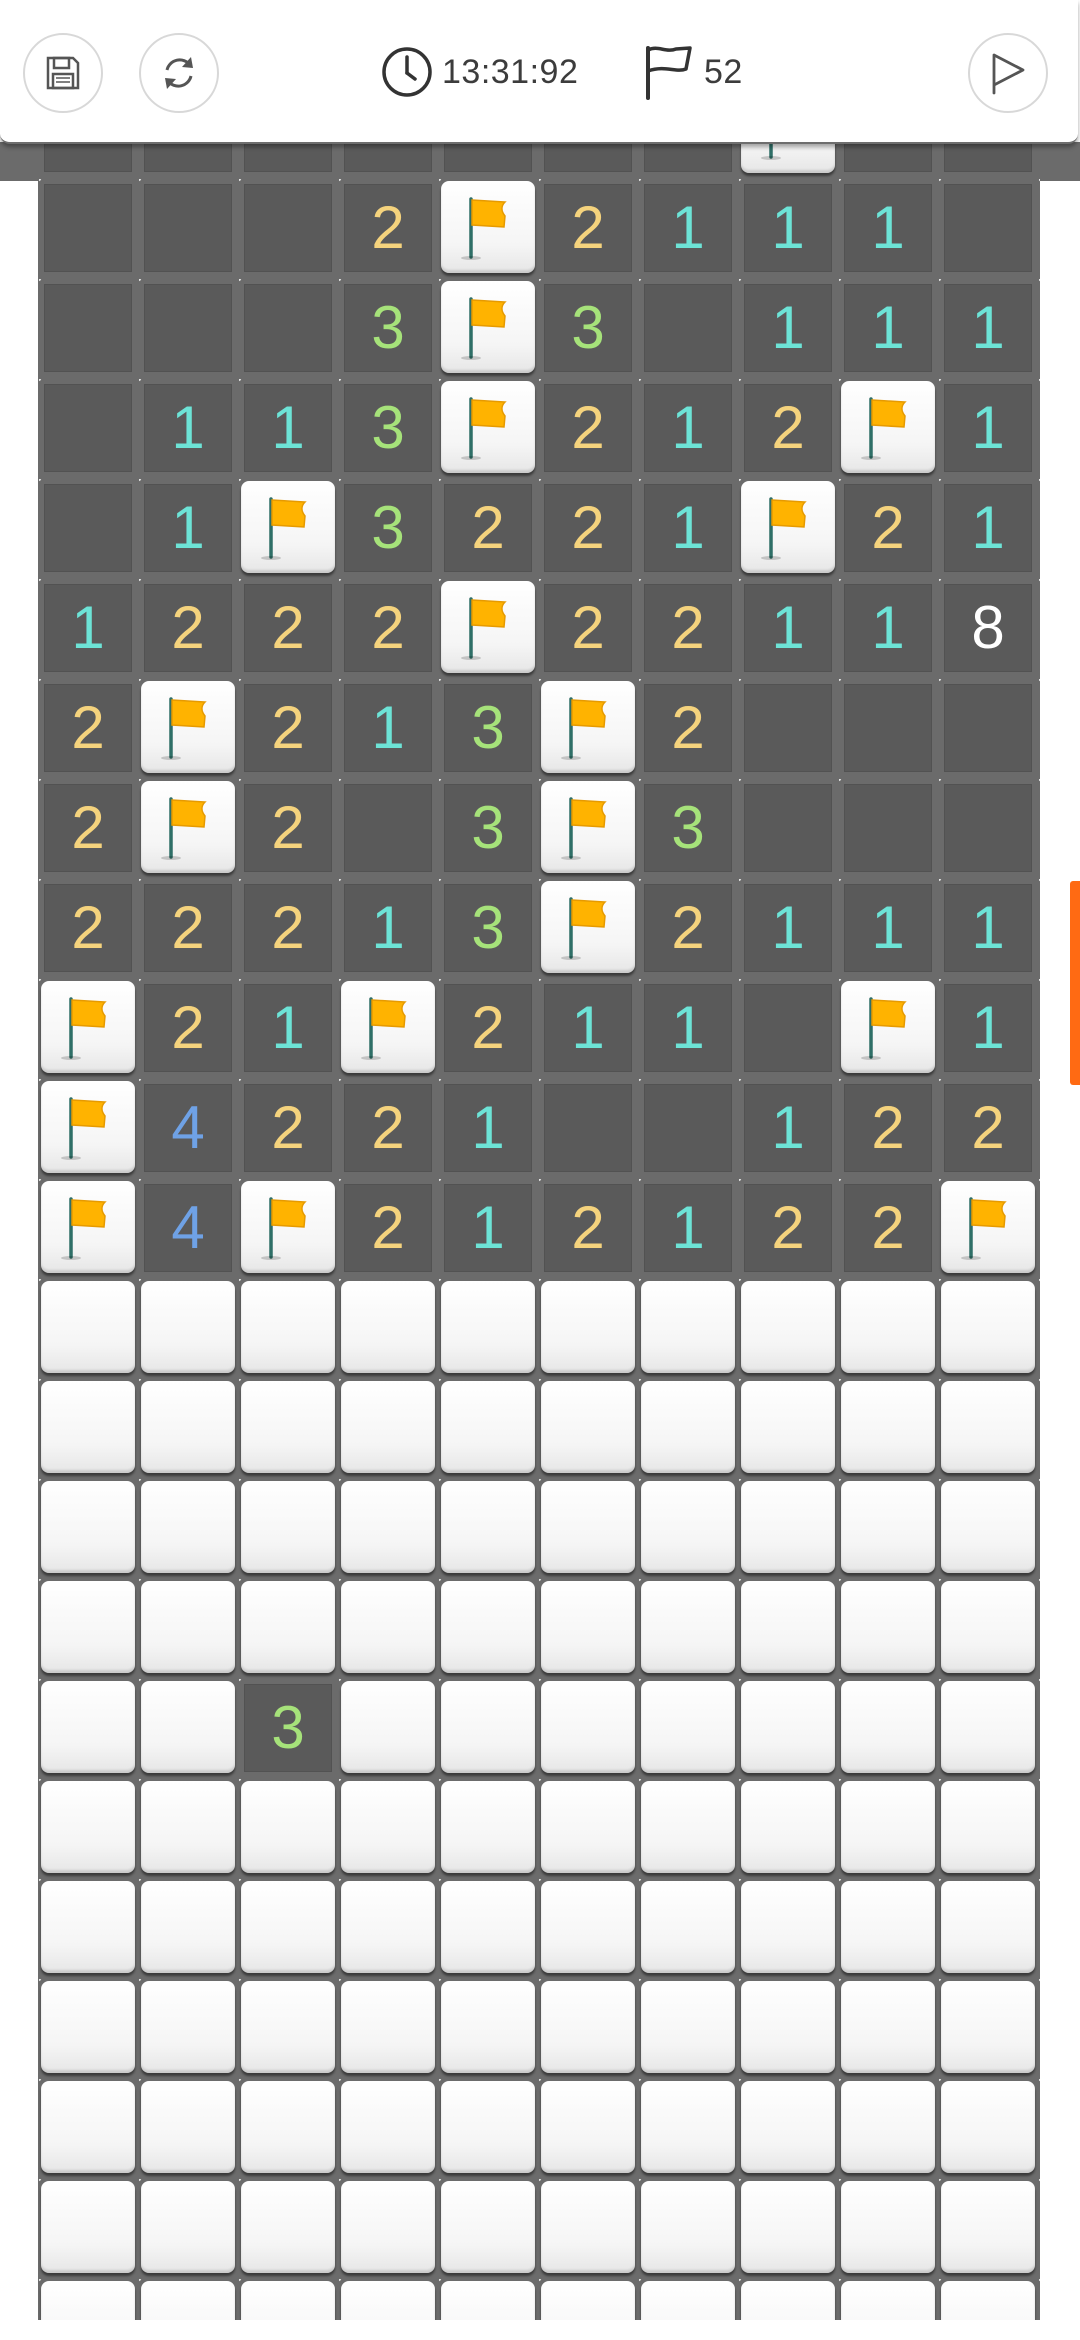 Image resolution: width=1080 pixels, height=2340 pixels. What do you see at coordinates (188, 1128) in the screenshot?
I see `number-cell: 4` at bounding box center [188, 1128].